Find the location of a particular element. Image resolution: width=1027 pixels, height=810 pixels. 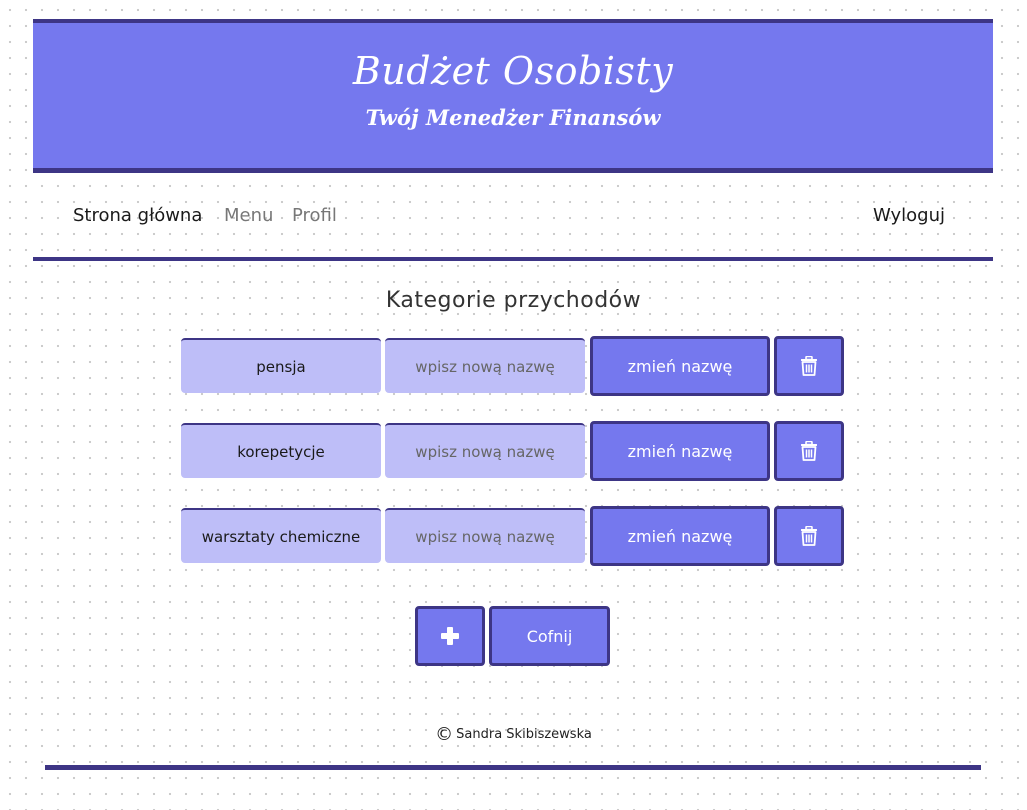

nav-divider is located at coordinates (513, 259).